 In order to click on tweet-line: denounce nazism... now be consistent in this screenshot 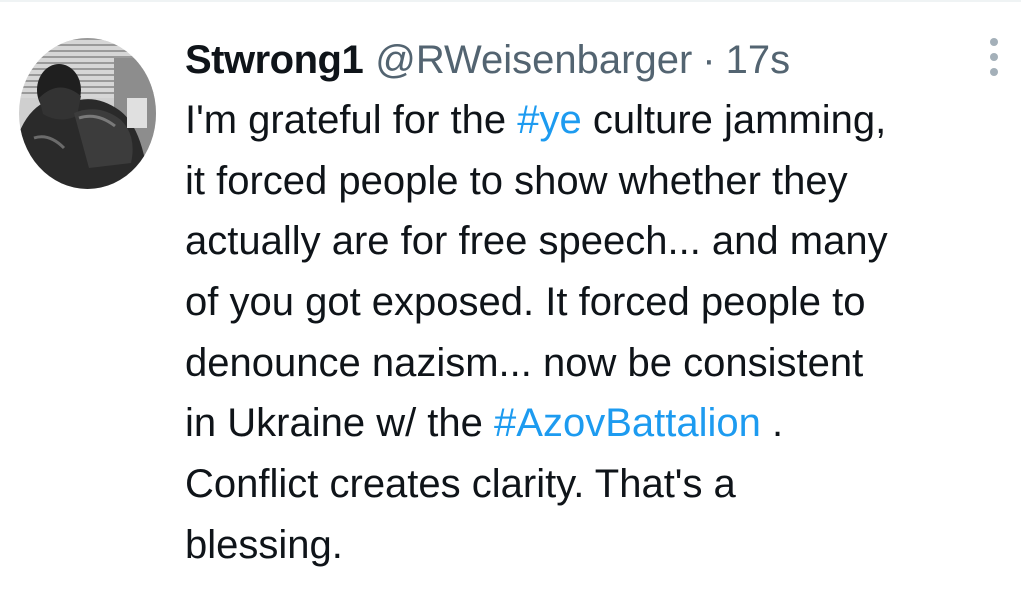, I will do `click(524, 362)`.